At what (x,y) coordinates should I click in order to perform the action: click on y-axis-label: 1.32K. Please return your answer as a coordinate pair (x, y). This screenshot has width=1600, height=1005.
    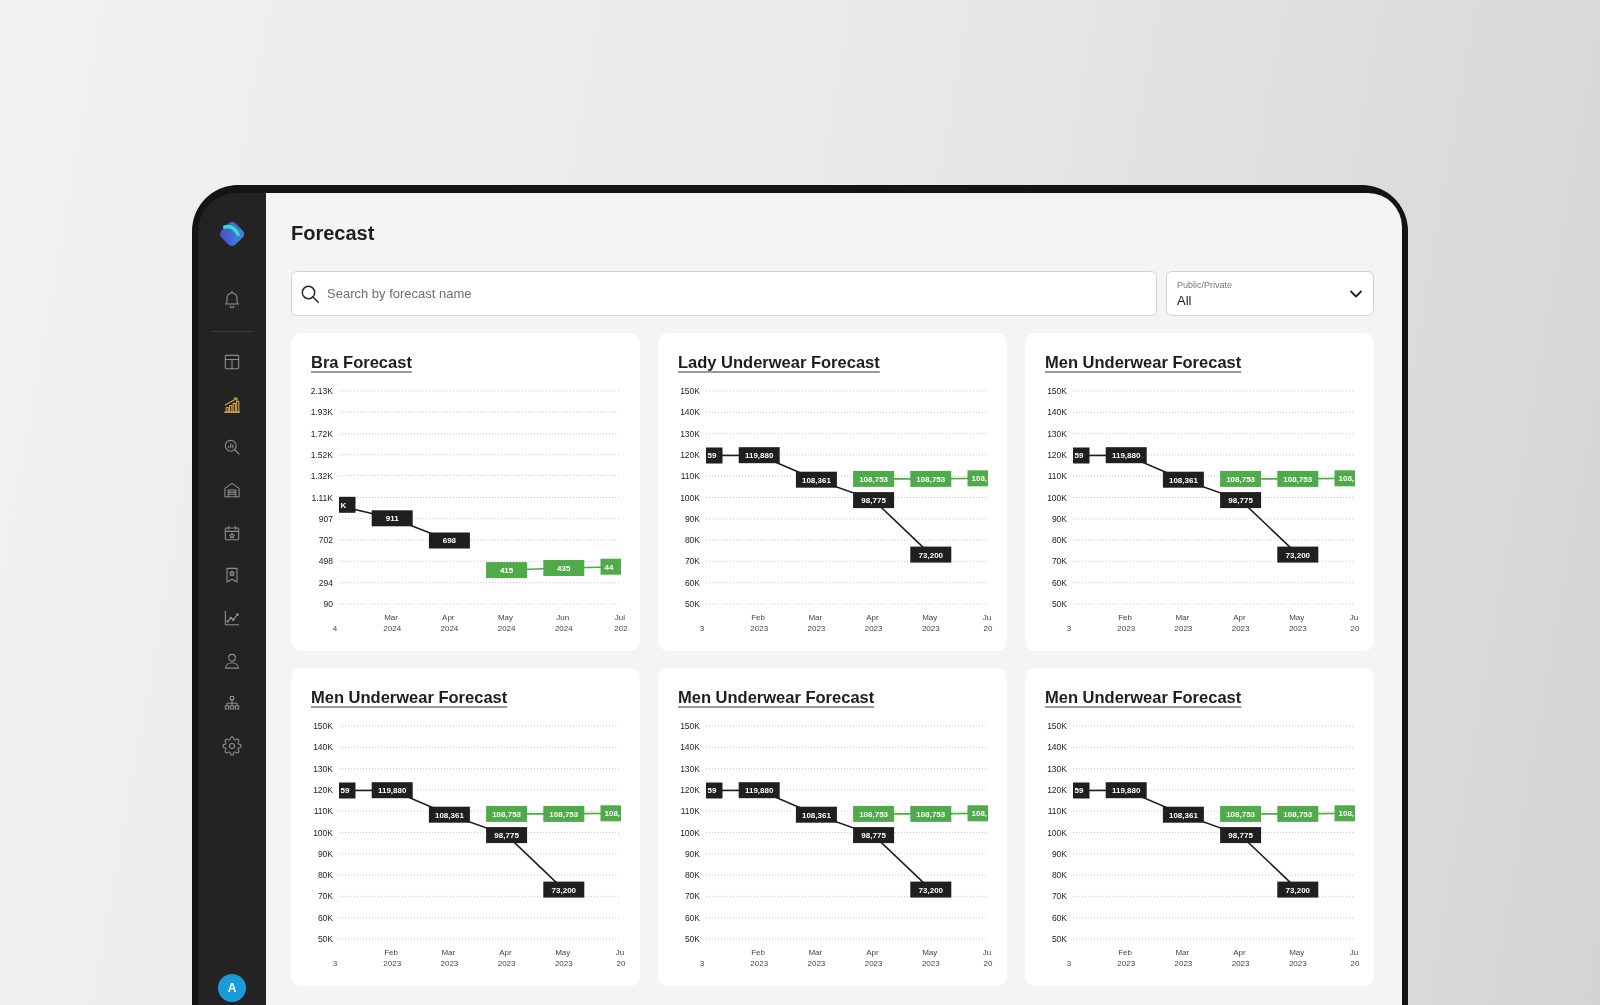
    Looking at the image, I should click on (321, 475).